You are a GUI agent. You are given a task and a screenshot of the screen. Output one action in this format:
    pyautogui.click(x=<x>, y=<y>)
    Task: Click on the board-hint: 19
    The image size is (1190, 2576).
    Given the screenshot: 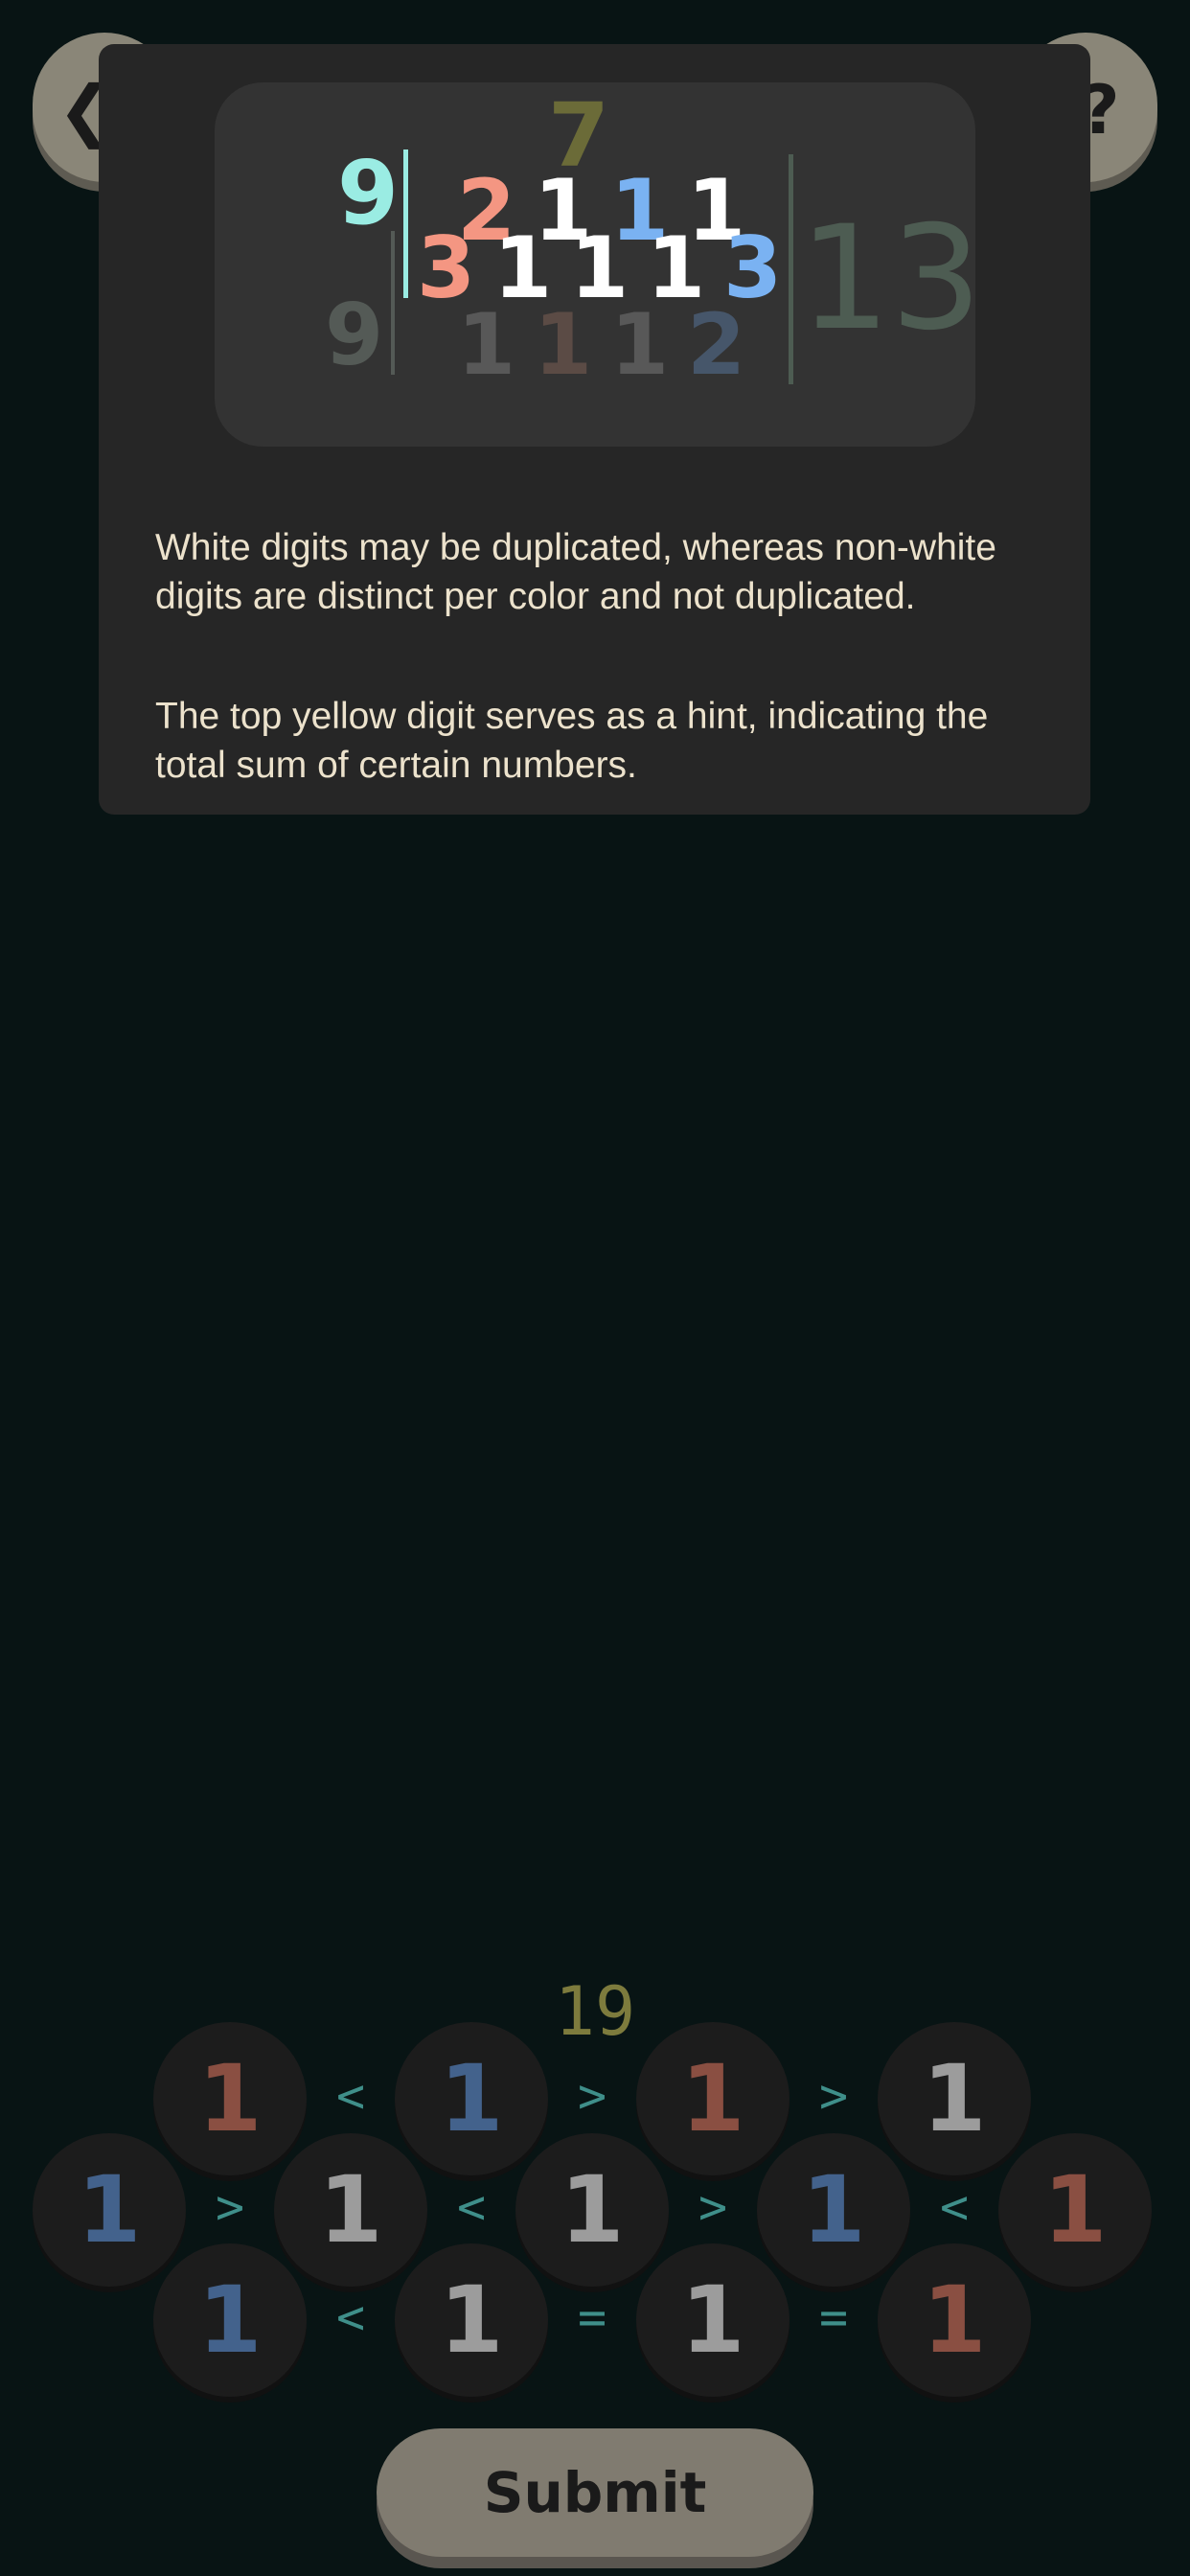 What is the action you would take?
    pyautogui.click(x=595, y=2012)
    